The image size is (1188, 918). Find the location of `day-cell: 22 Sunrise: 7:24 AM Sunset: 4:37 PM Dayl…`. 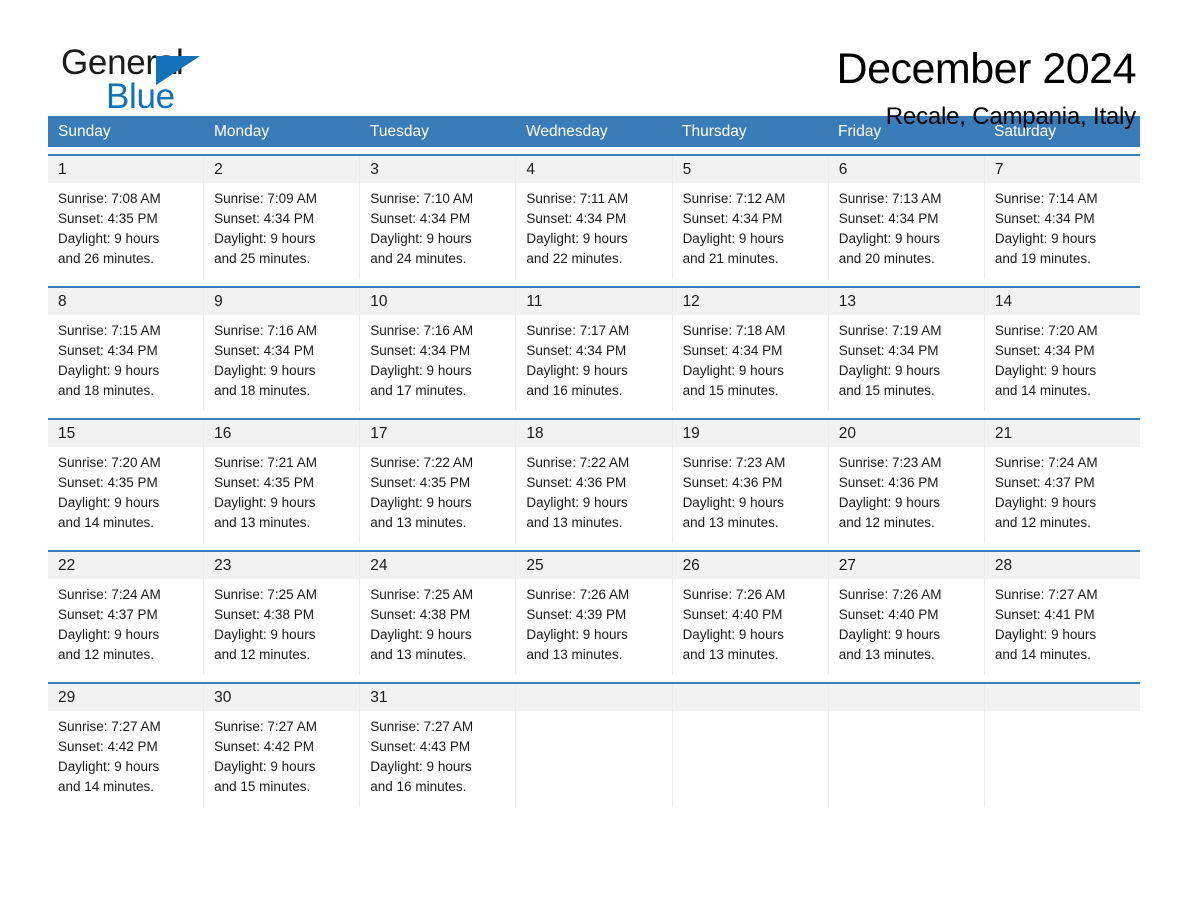

day-cell: 22 Sunrise: 7:24 AM Sunset: 4:37 PM Dayl… is located at coordinates (126, 613).